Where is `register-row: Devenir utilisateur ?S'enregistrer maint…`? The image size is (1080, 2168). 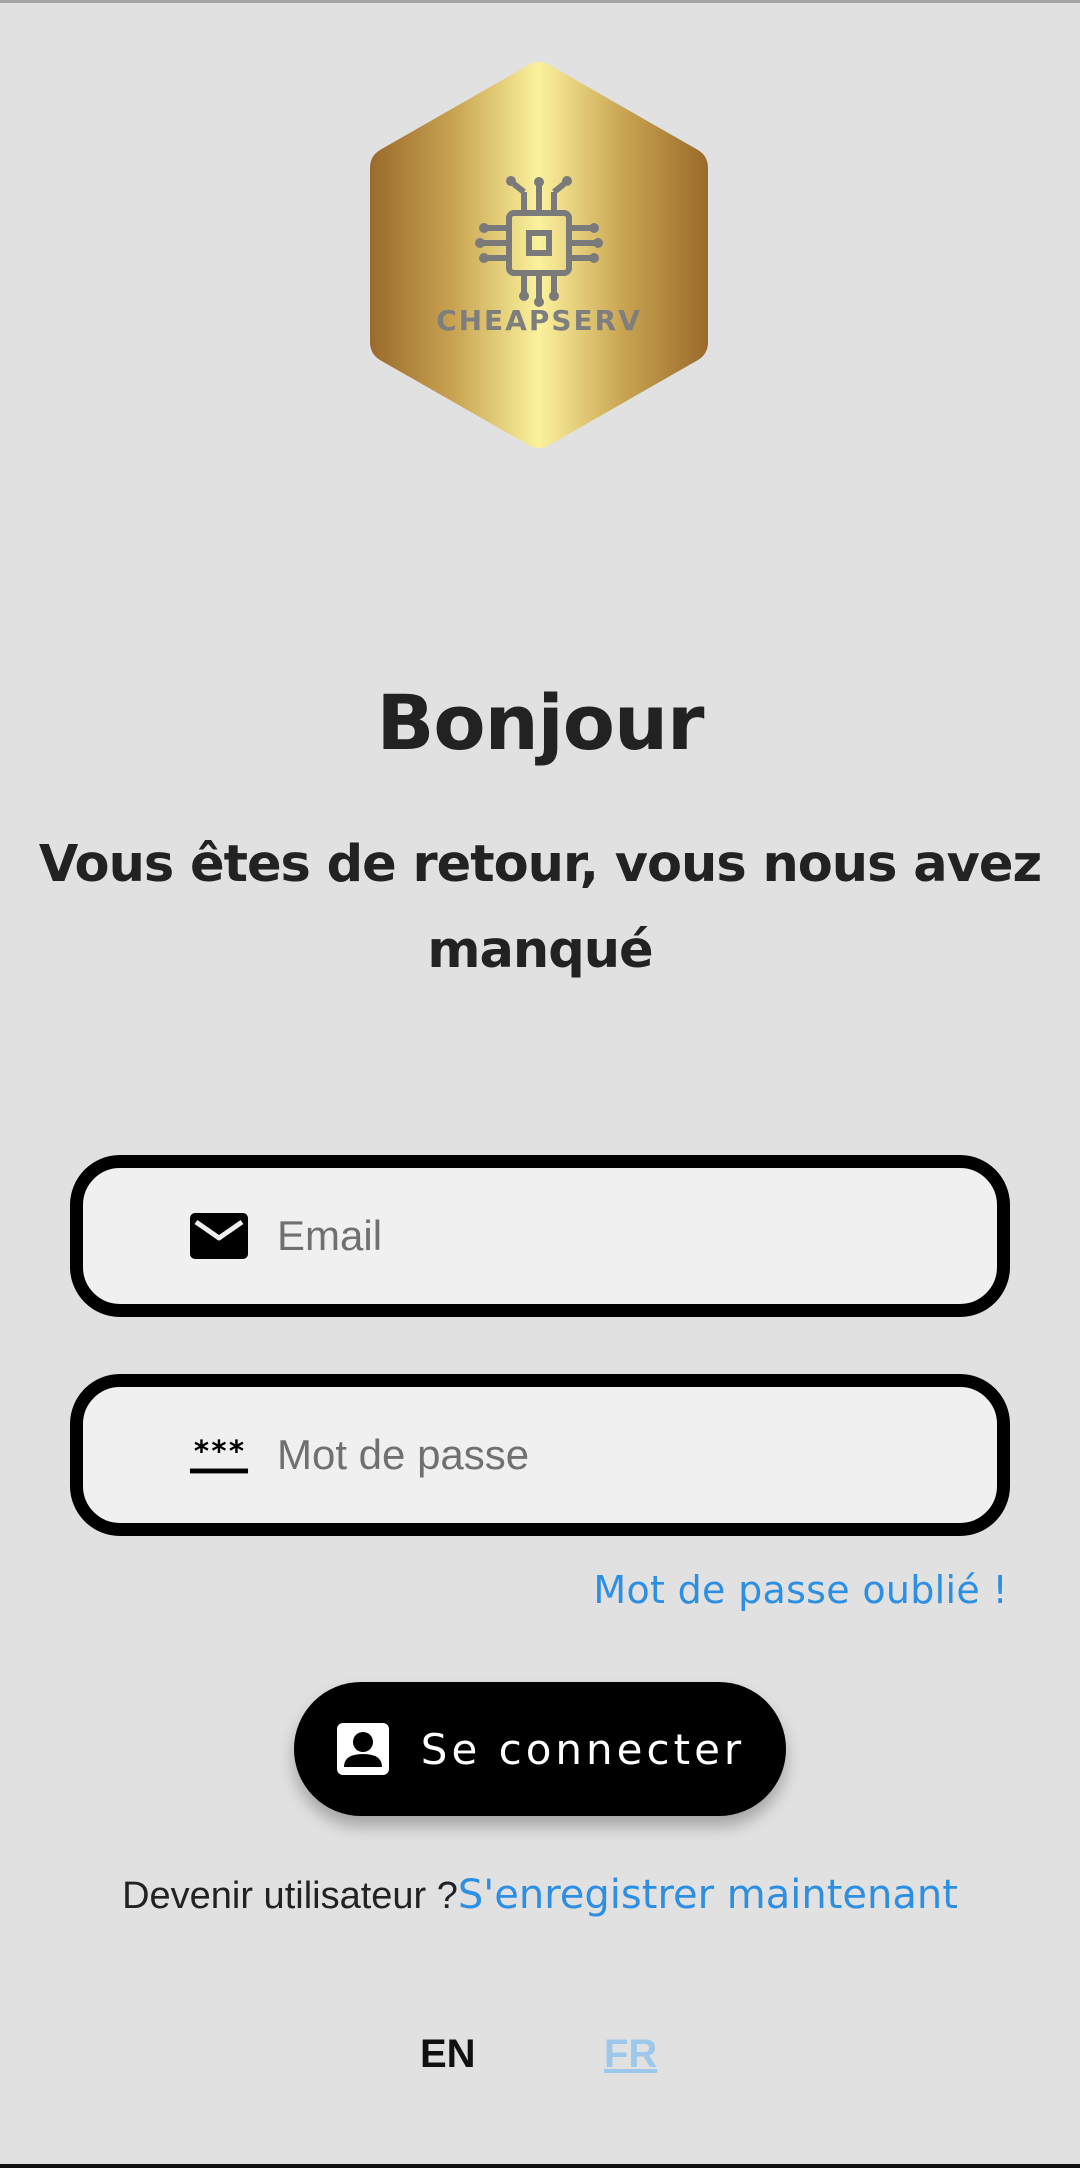 register-row: Devenir utilisateur ?S'enregistrer maint… is located at coordinates (540, 1895).